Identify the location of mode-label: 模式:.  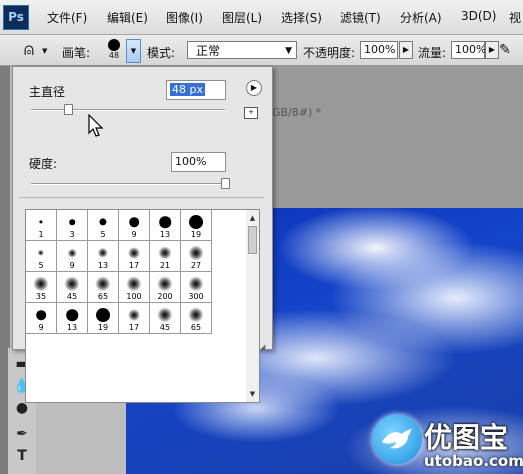
(161, 53).